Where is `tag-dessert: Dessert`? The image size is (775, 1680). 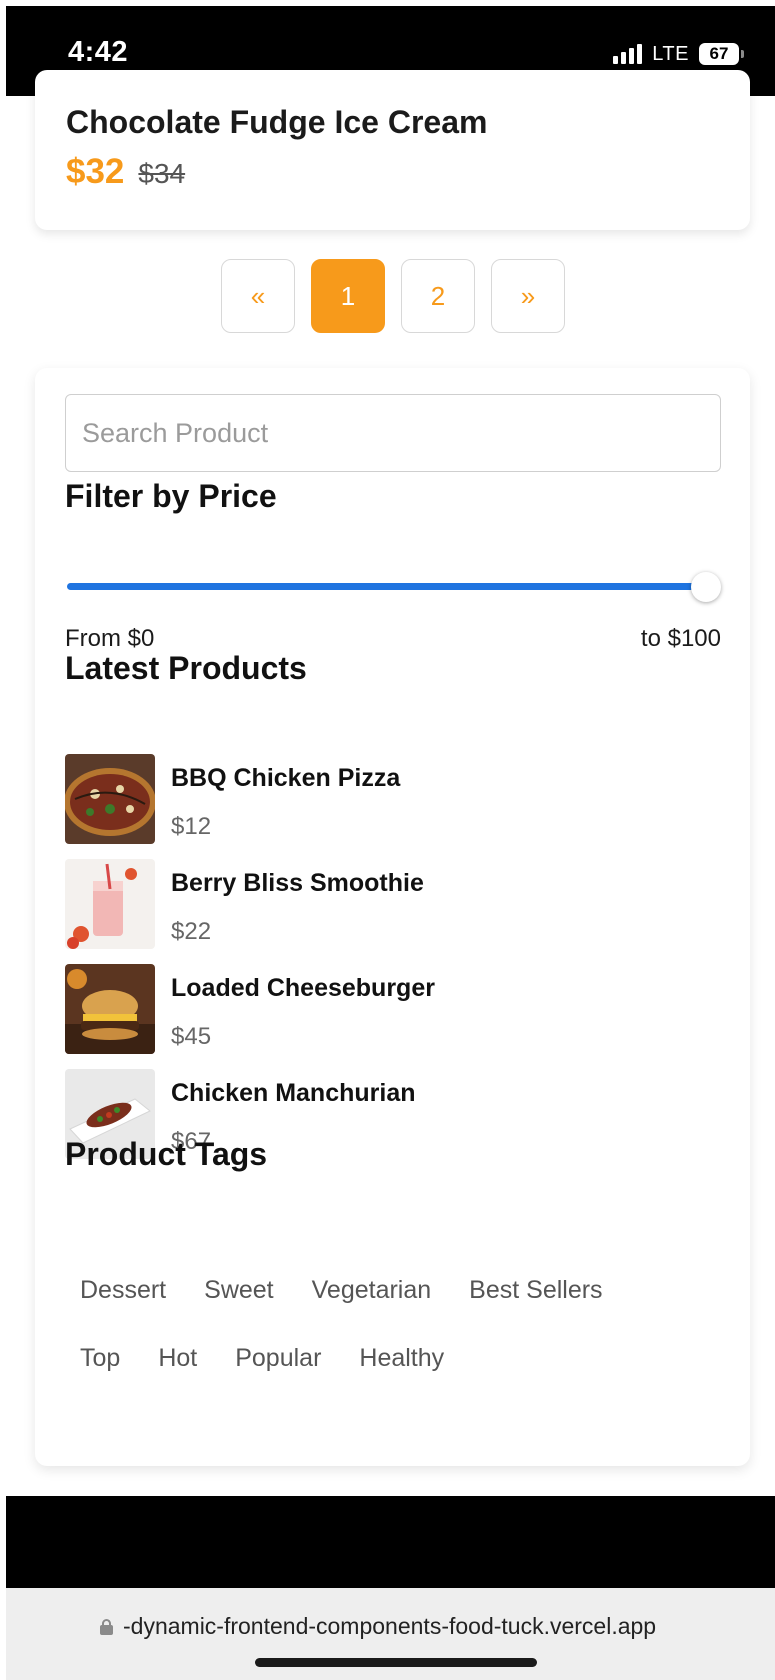 tag-dessert: Dessert is located at coordinates (123, 1290).